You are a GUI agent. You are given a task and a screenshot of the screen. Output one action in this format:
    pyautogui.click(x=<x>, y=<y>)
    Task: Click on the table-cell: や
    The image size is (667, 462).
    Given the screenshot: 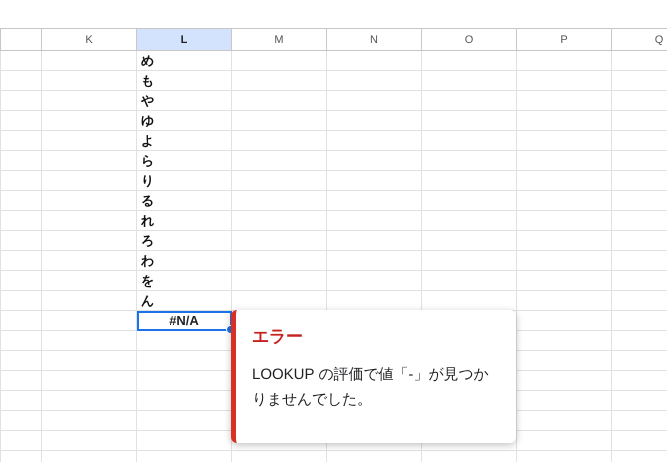 What is the action you would take?
    pyautogui.click(x=184, y=100)
    